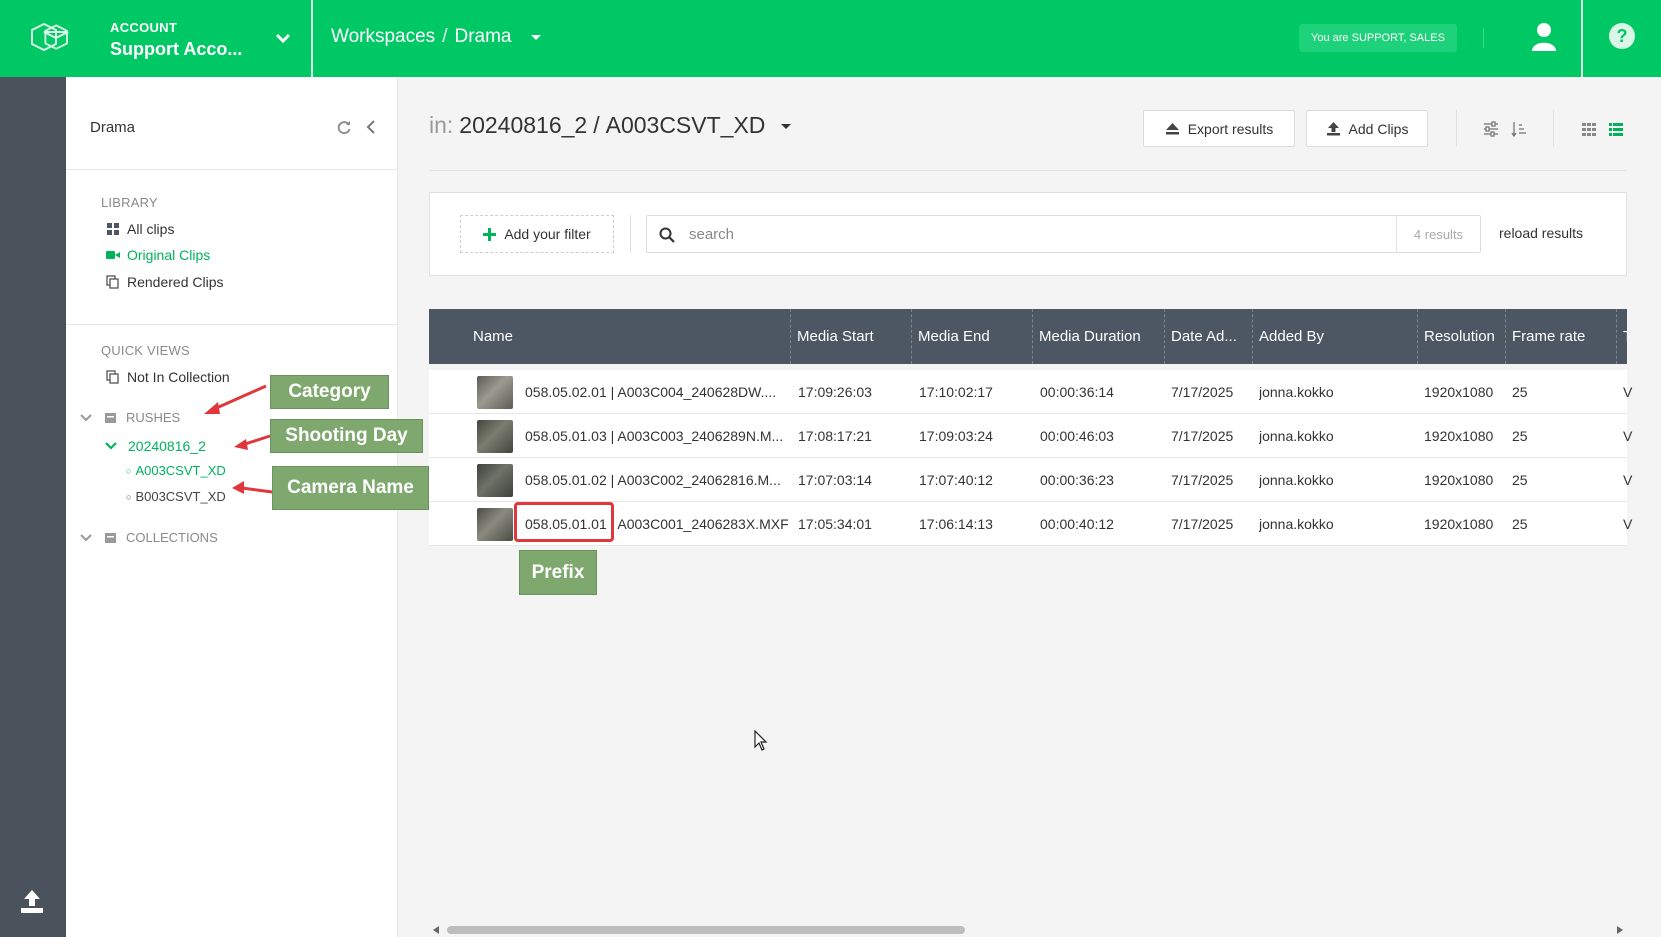  I want to click on page-title: in: 20240816_2 / A003CSVT_XD, so click(611, 125).